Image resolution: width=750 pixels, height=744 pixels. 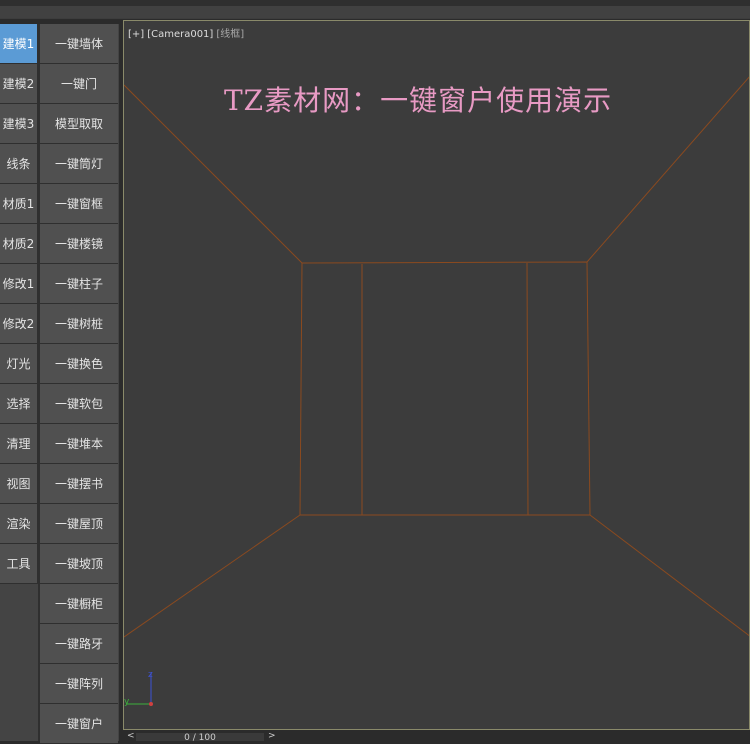 I want to click on toolbar-strip, so click(x=375, y=12).